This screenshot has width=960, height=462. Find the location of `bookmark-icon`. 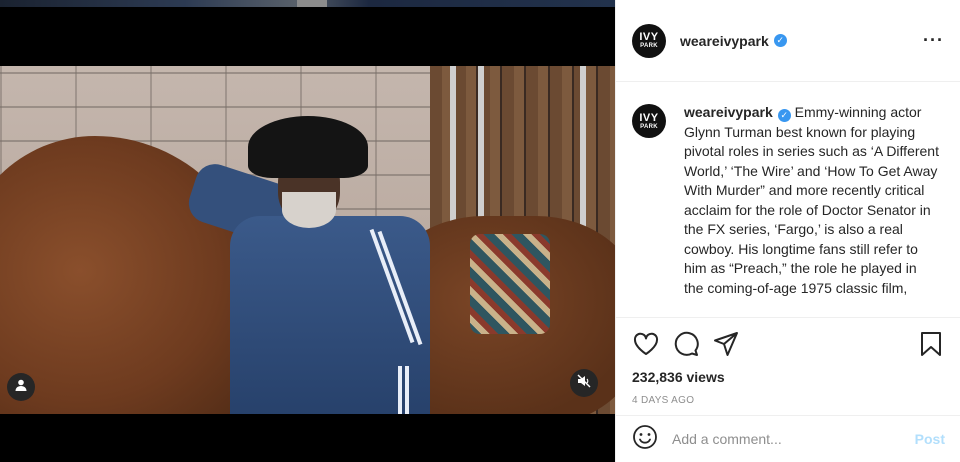

bookmark-icon is located at coordinates (931, 344).